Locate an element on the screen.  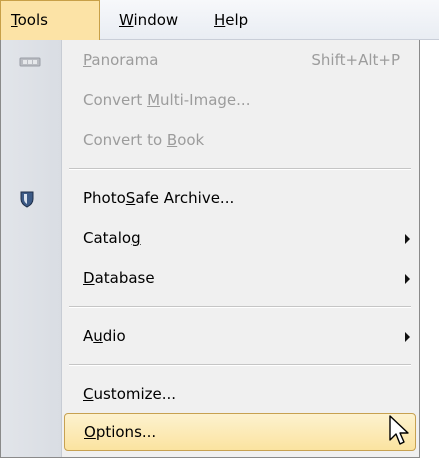
menubar: Tools Window Help is located at coordinates (219, 20).